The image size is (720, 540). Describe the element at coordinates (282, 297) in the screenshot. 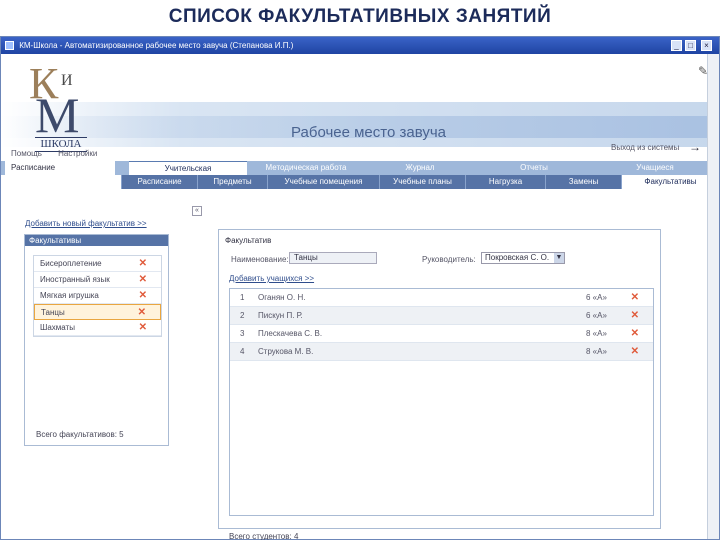

I see `student-name: Оганян О. Н.` at that location.